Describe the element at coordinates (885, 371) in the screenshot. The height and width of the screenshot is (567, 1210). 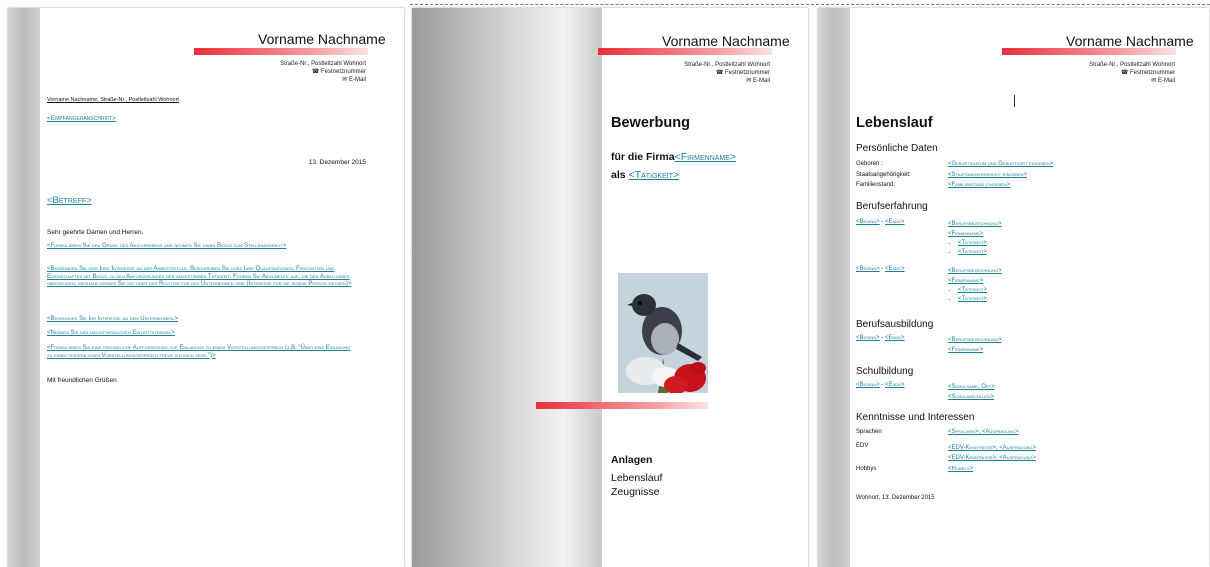
I see `section-schulbildung: Schulbildung` at that location.